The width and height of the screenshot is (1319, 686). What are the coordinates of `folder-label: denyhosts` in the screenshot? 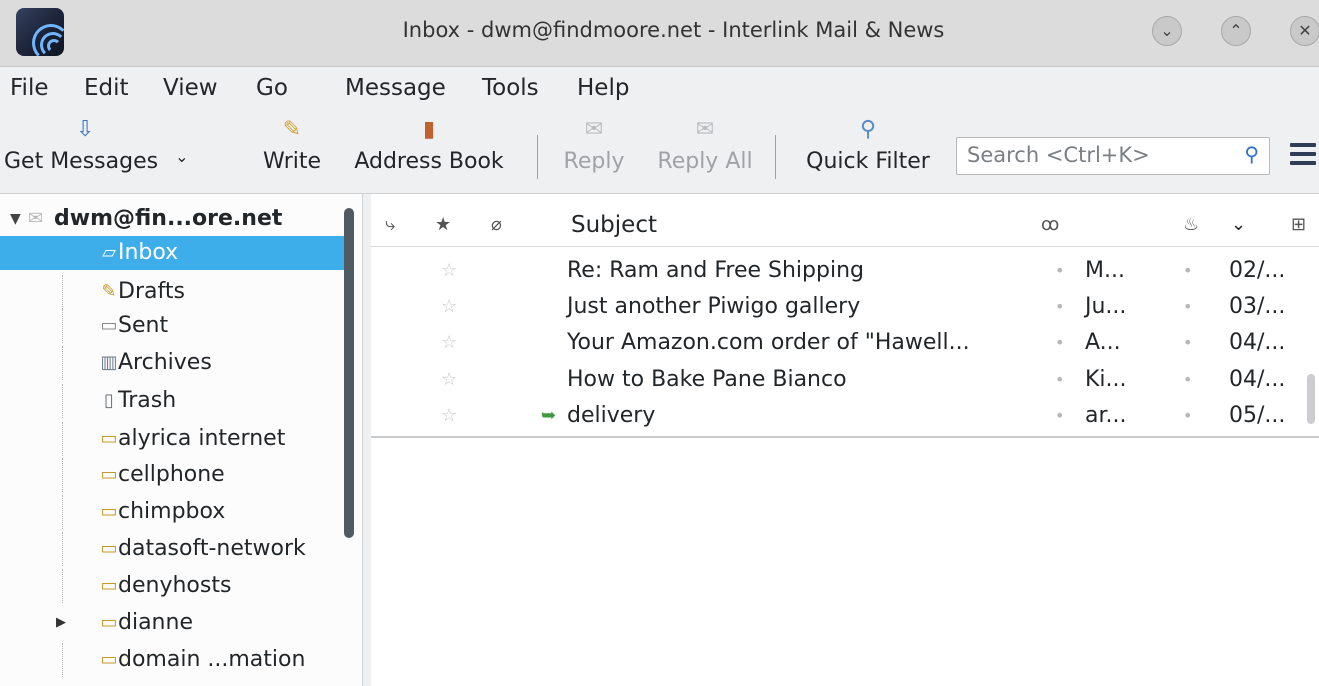 It's located at (175, 585).